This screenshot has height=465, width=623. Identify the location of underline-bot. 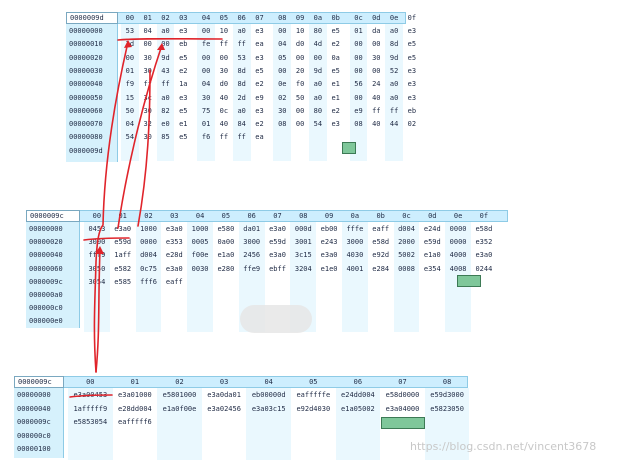
(91, 396).